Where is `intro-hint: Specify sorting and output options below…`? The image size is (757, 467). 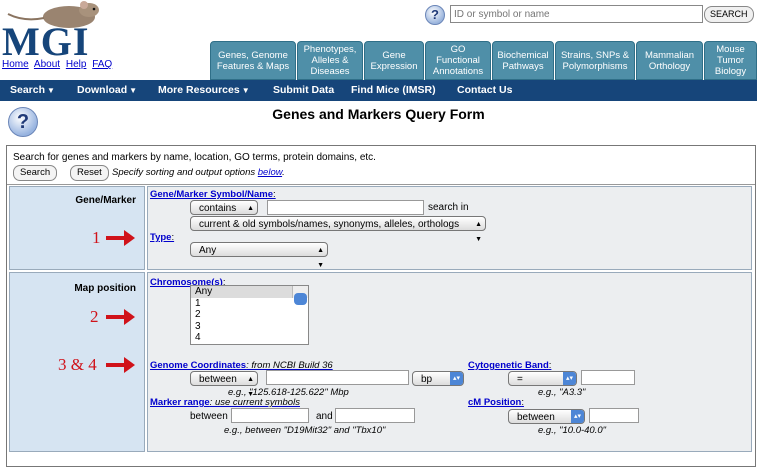 intro-hint: Specify sorting and output options below… is located at coordinates (198, 172).